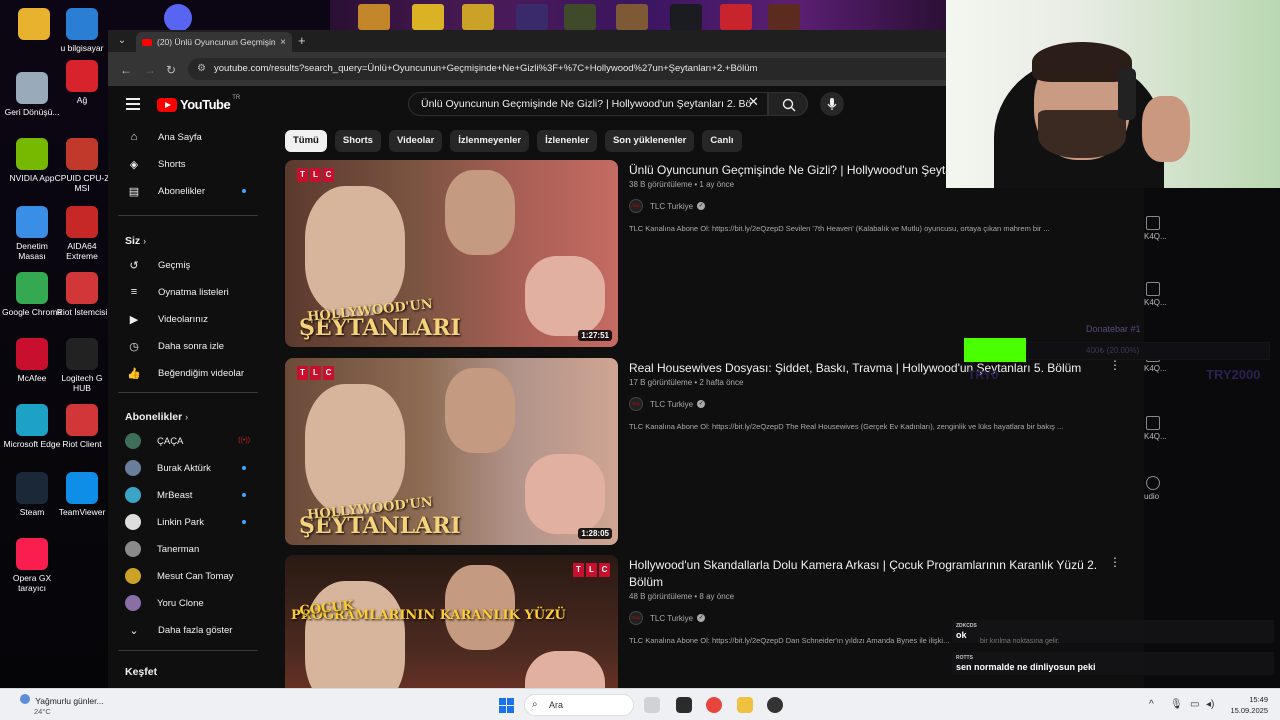 The height and width of the screenshot is (720, 1280). I want to click on tray-overflow-icon: ^, so click(1151, 704).